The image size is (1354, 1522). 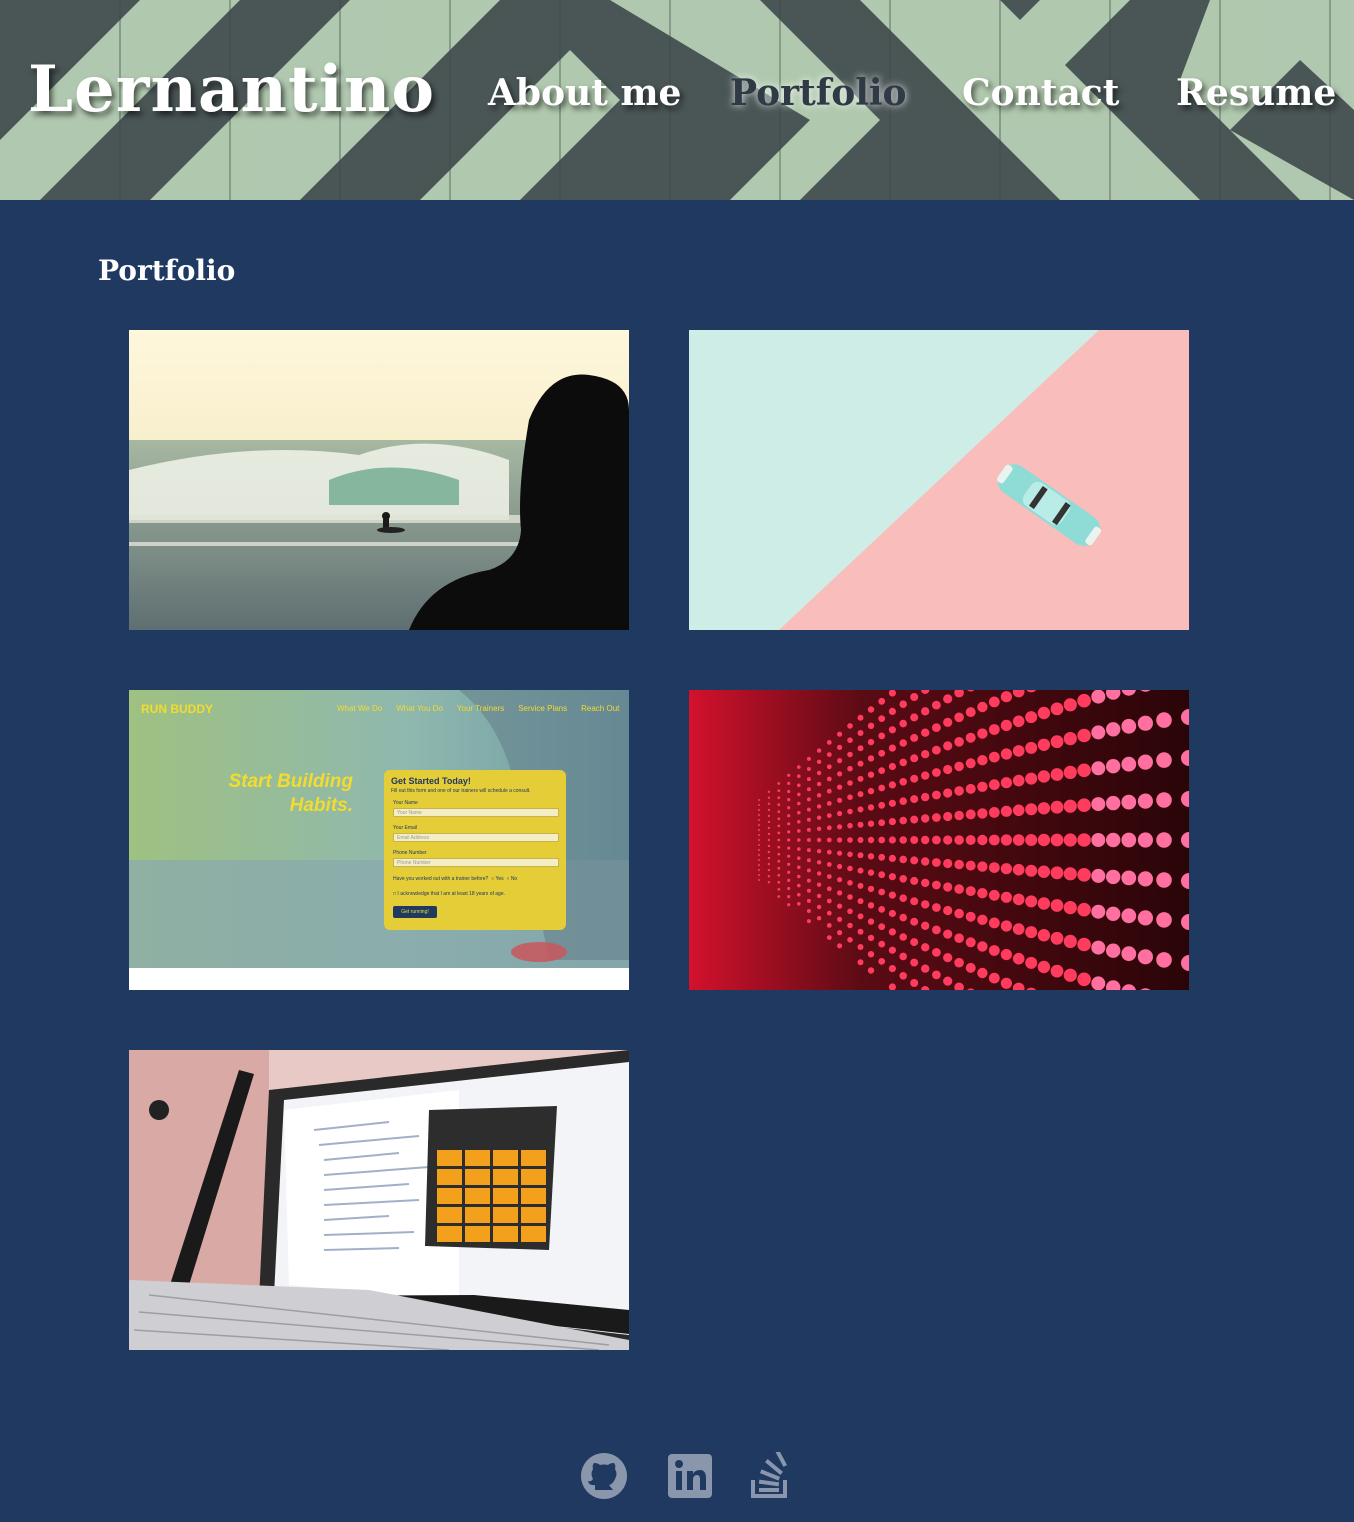 What do you see at coordinates (773, 1474) in the screenshot?
I see `stackoverflow-icon` at bounding box center [773, 1474].